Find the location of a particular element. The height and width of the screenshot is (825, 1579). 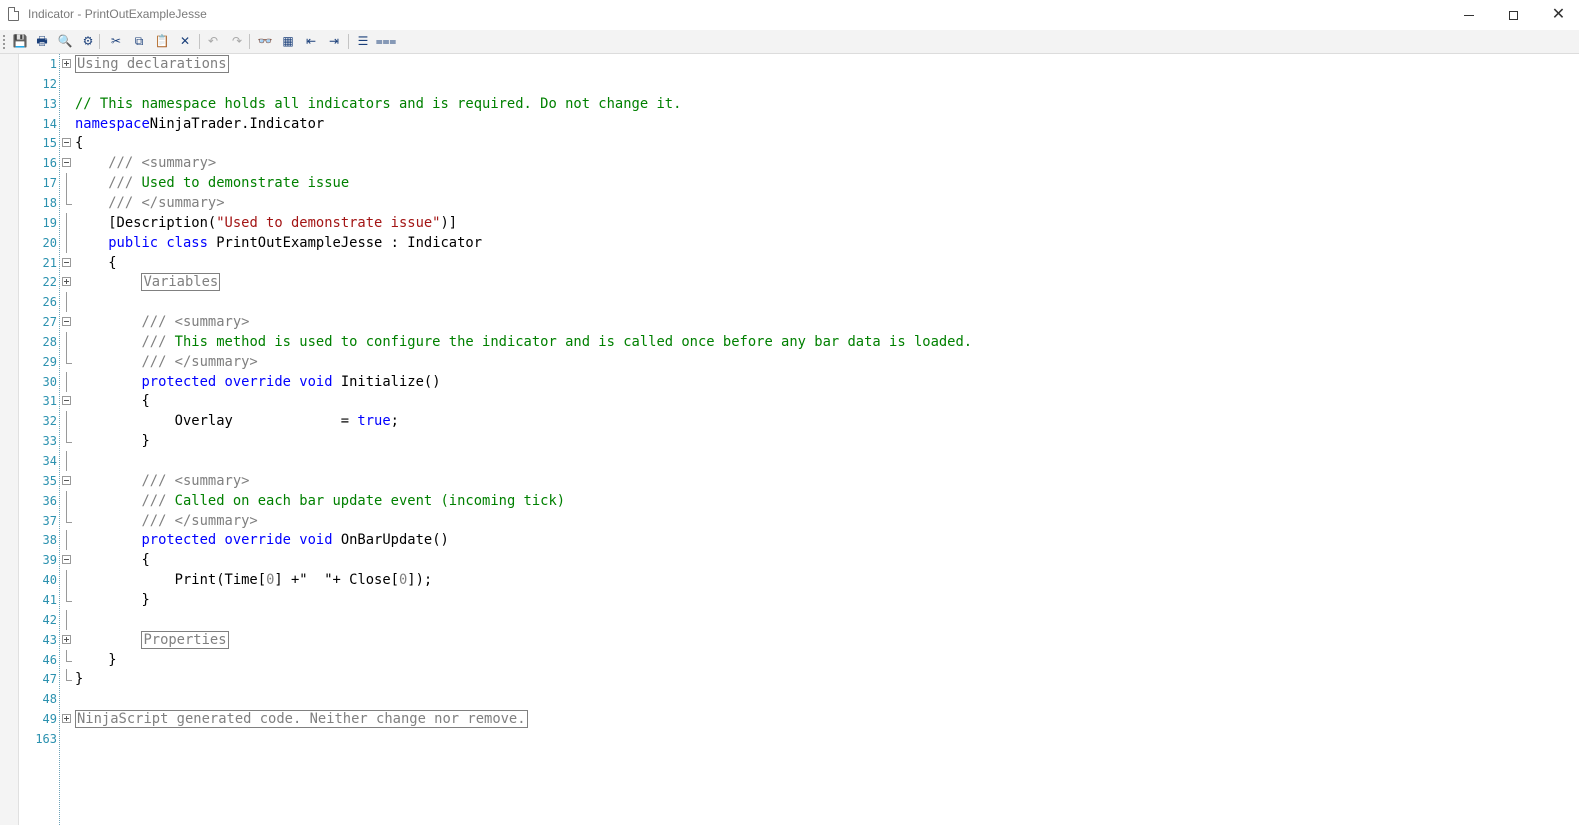

uncomment-button: ⩶ is located at coordinates (386, 41).